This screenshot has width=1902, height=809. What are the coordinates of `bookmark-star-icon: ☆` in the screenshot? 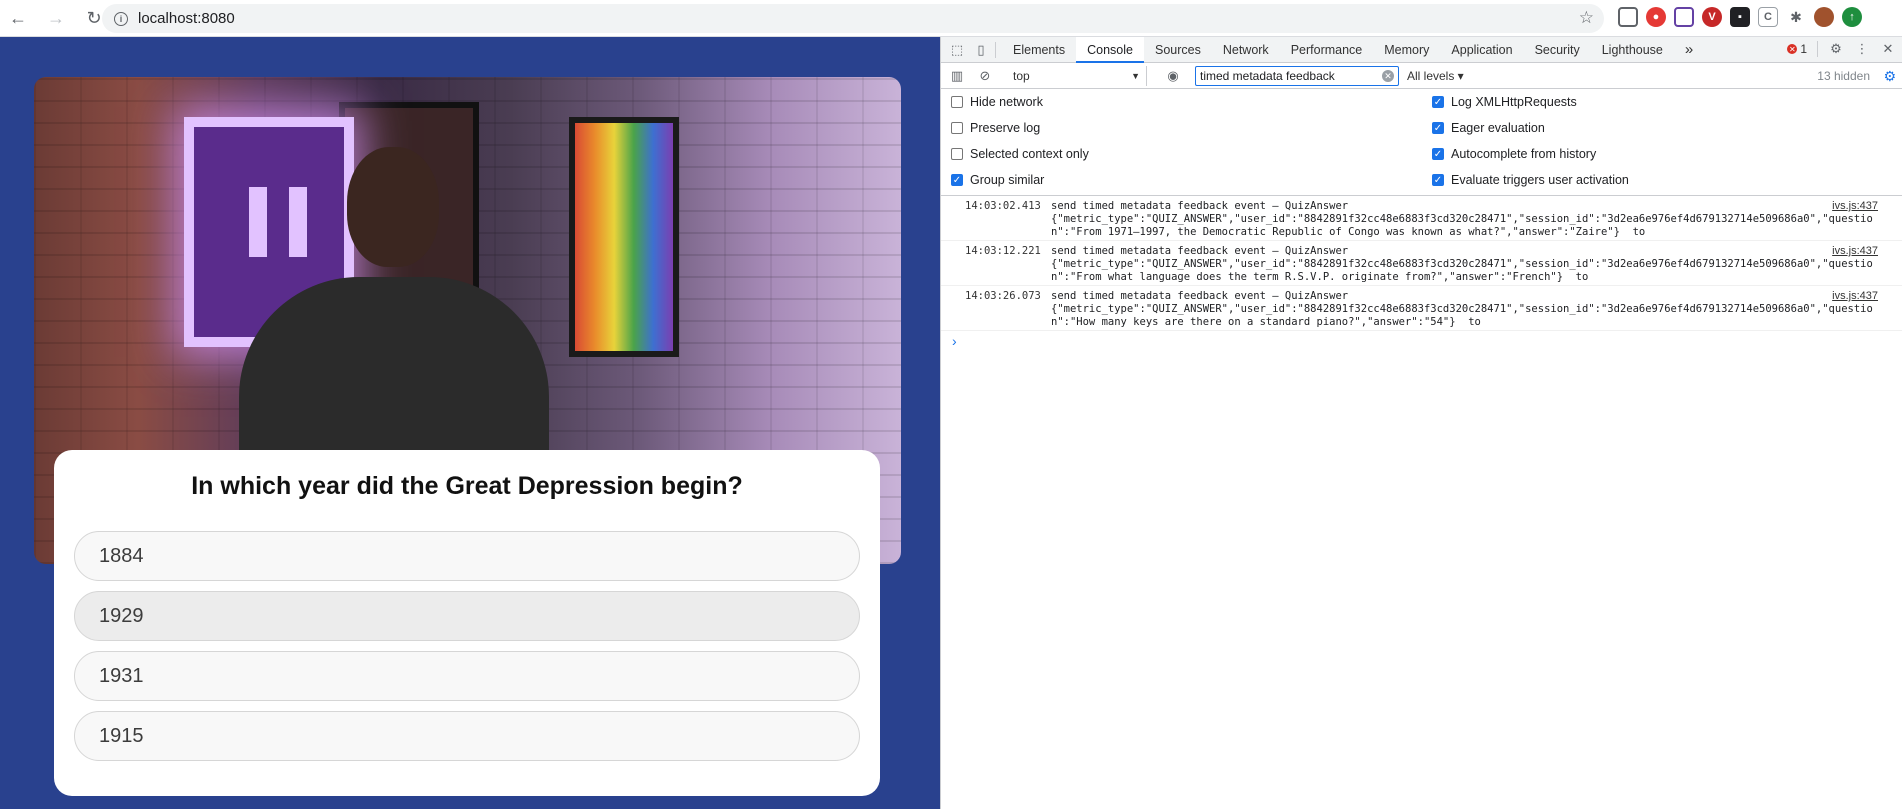 It's located at (1586, 18).